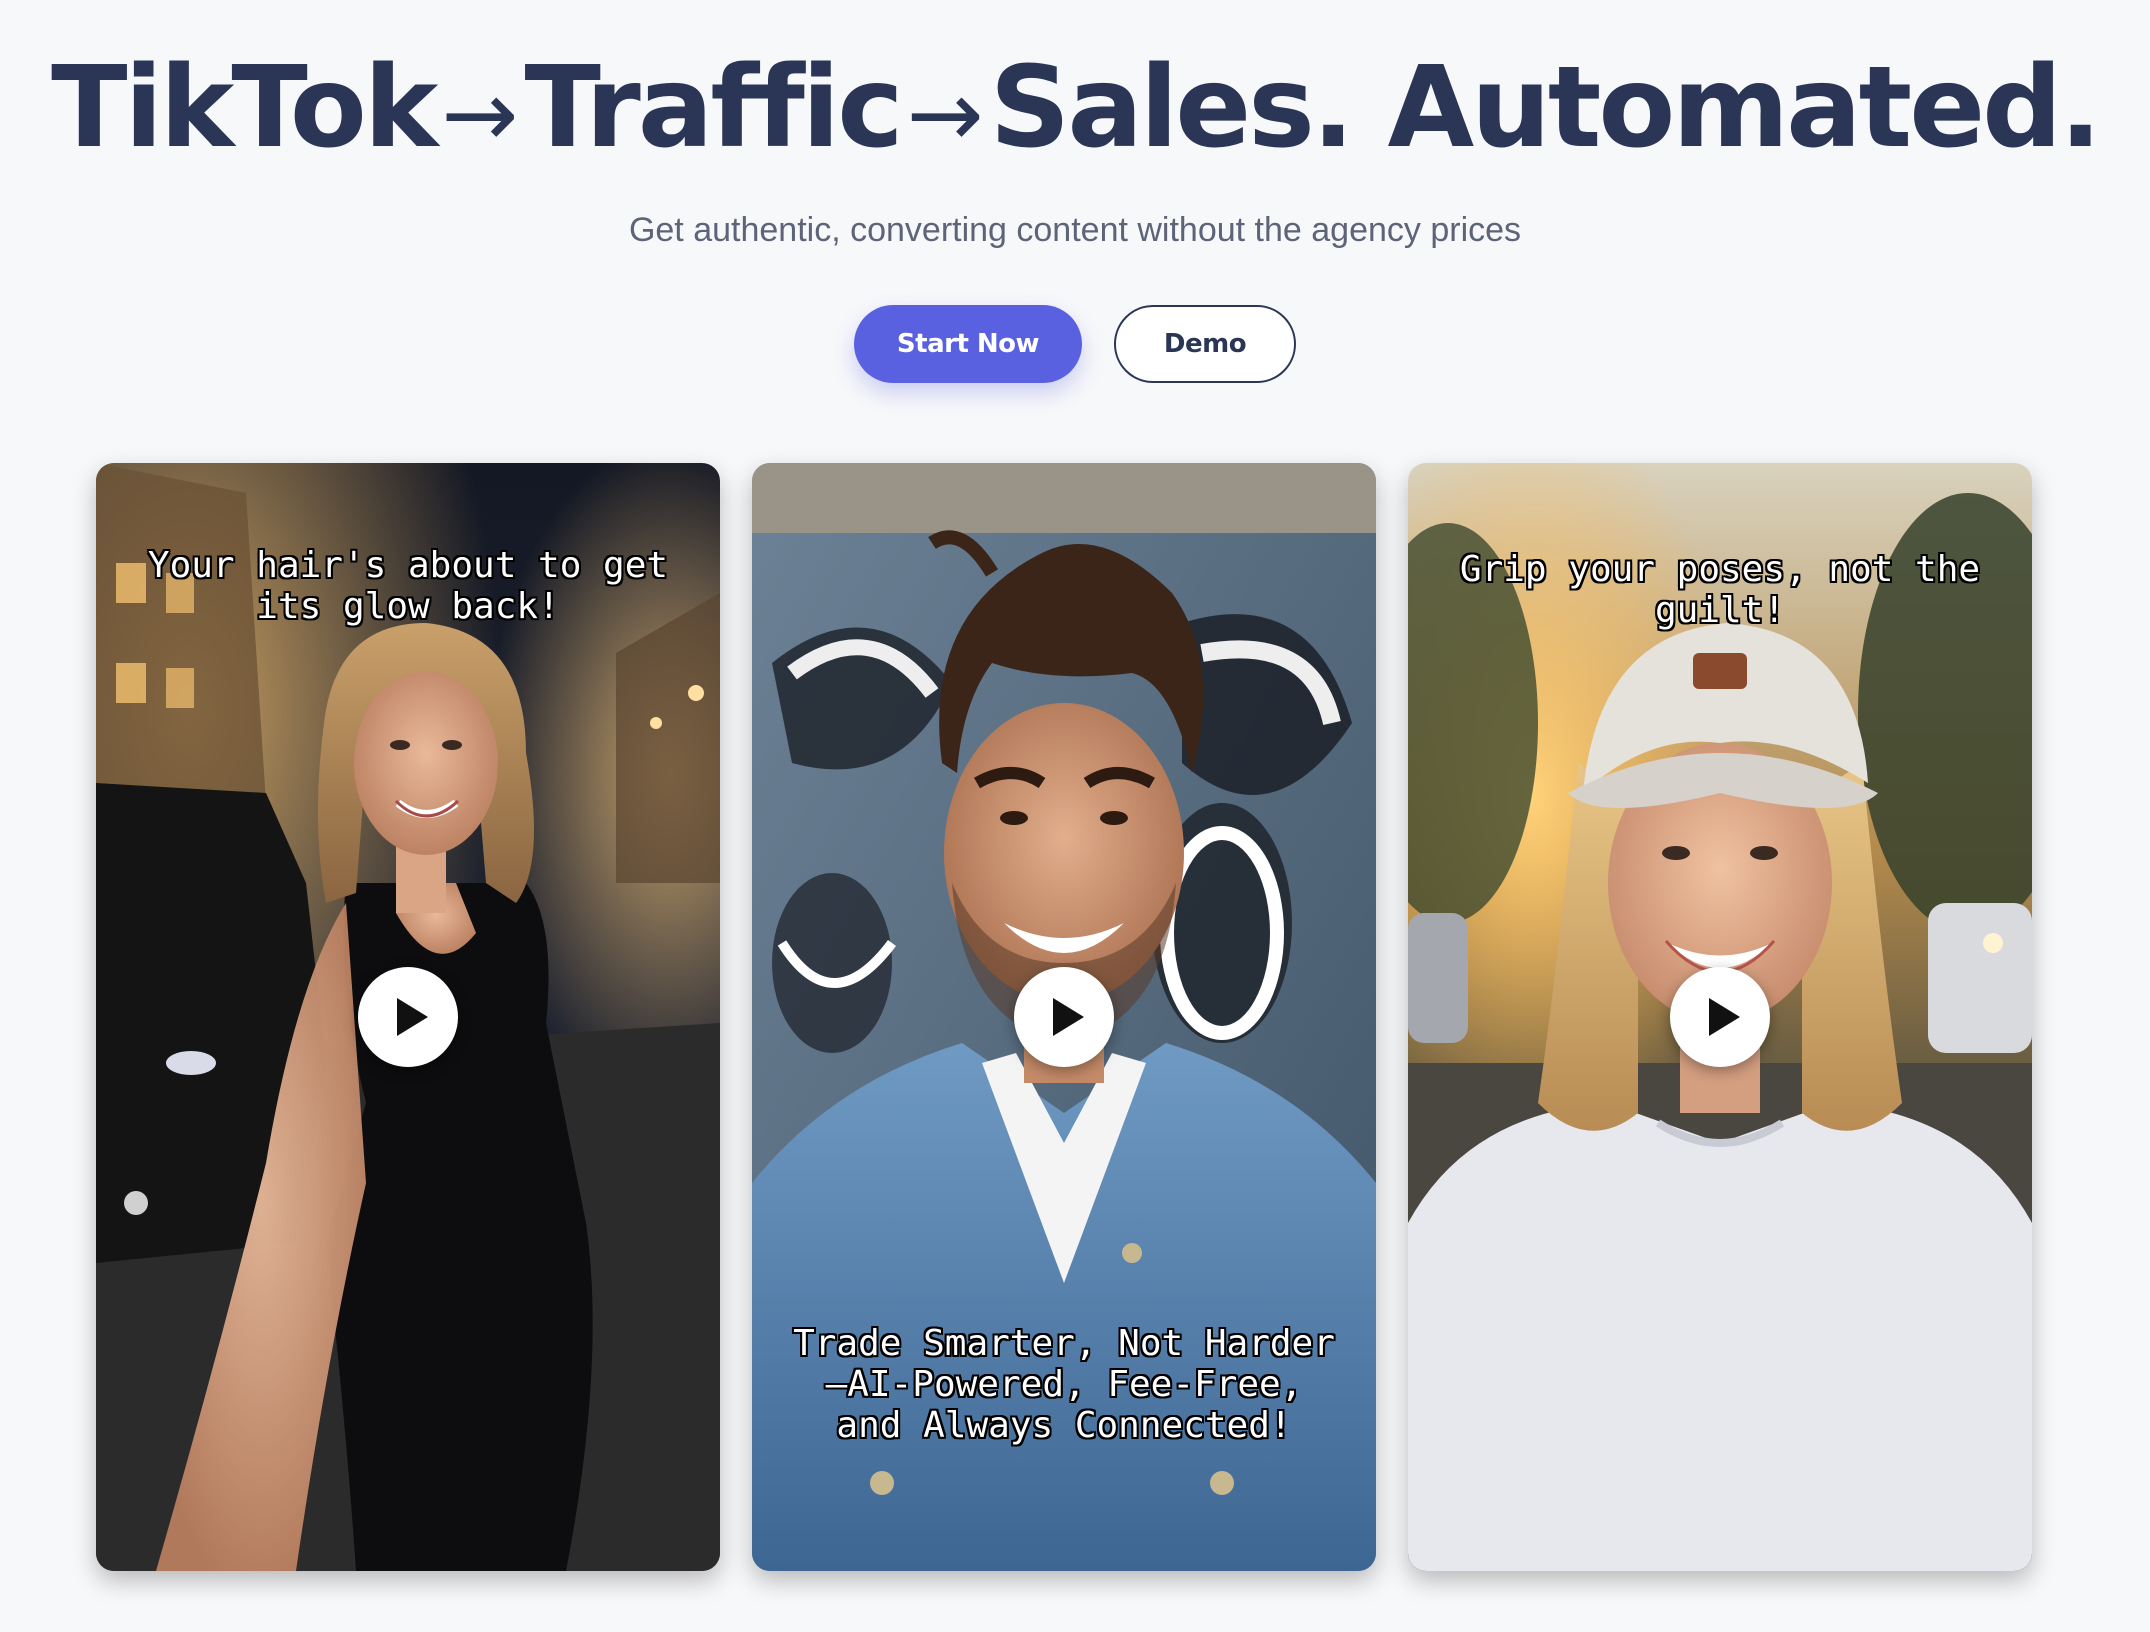 This screenshot has height=1632, width=2150. I want to click on demo-button: Demo, so click(1205, 344).